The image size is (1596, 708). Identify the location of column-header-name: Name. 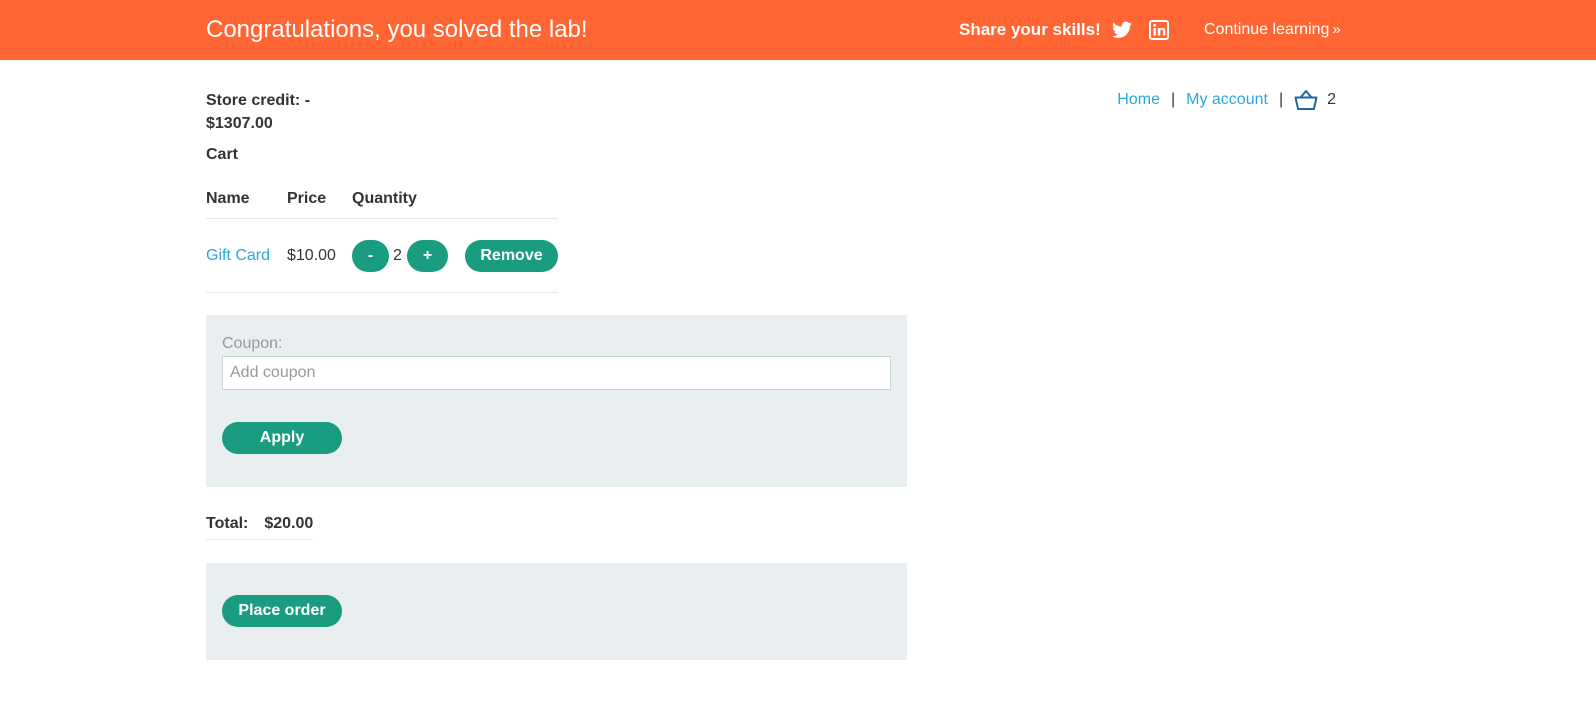
(228, 198).